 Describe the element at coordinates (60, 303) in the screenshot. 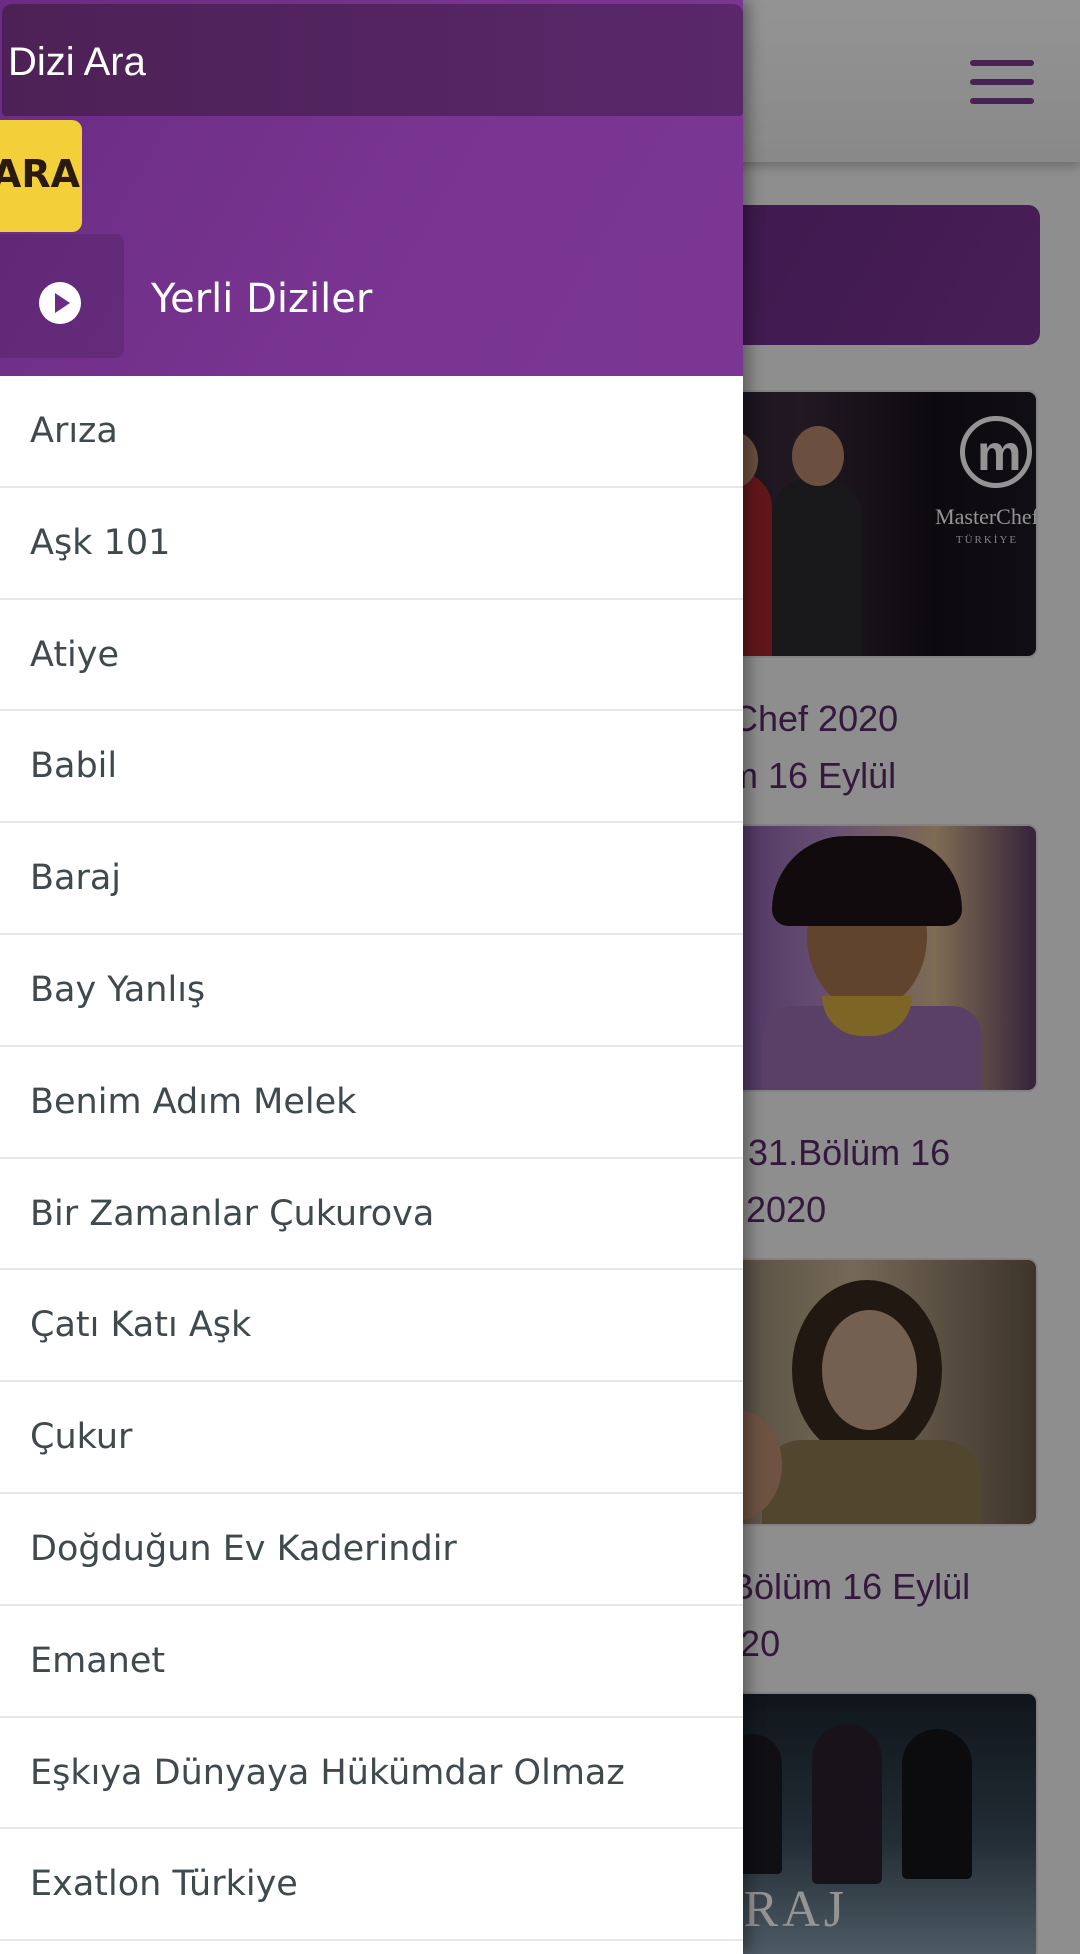

I see `play-icon` at that location.